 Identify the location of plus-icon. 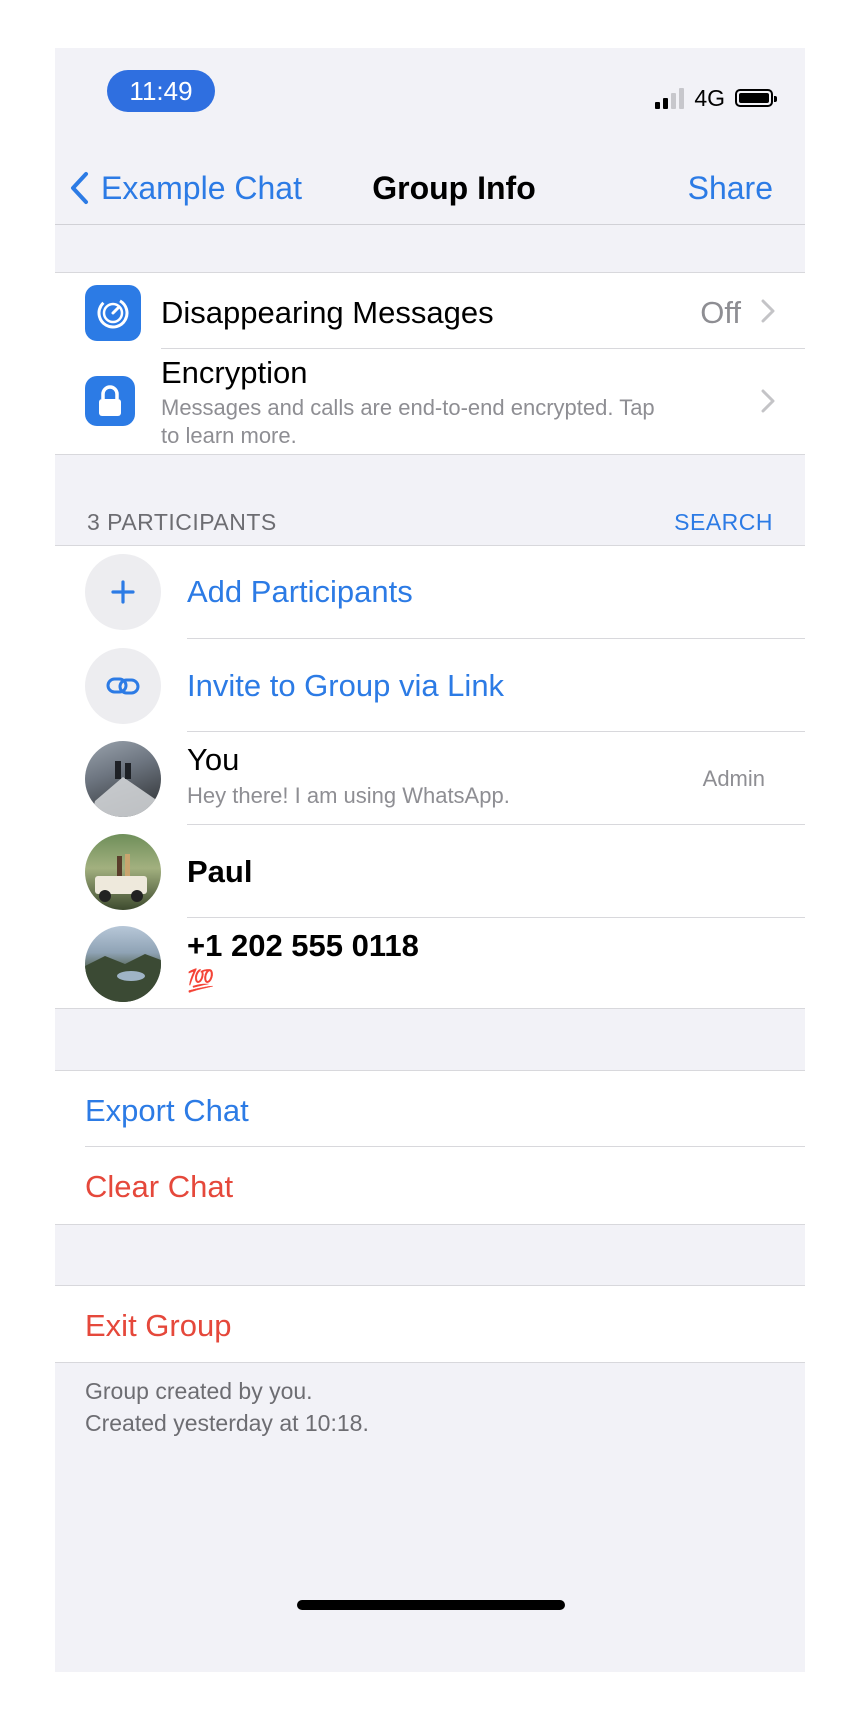
(123, 592).